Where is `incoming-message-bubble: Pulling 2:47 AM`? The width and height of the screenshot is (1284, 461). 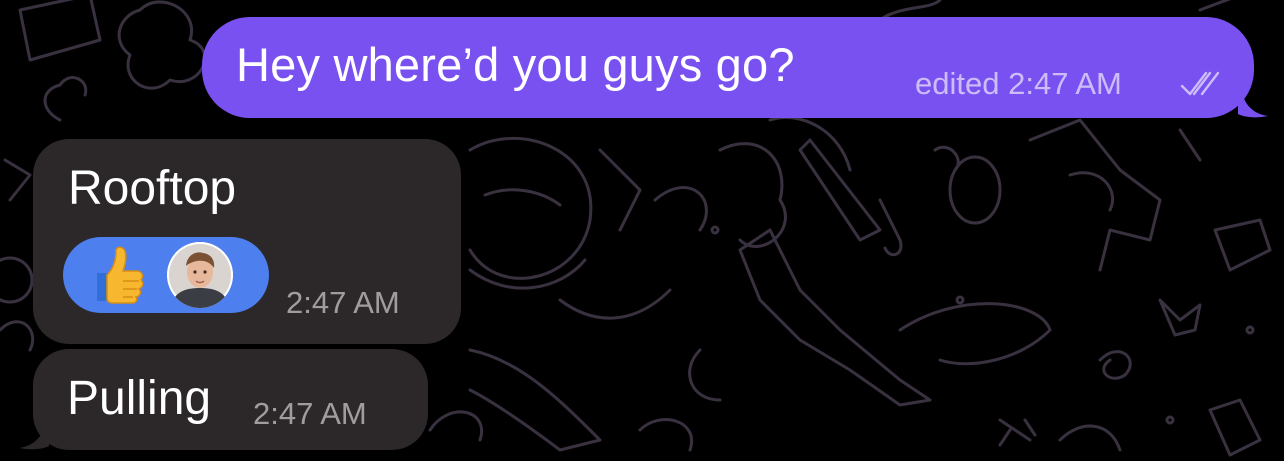 incoming-message-bubble: Pulling 2:47 AM is located at coordinates (223, 399).